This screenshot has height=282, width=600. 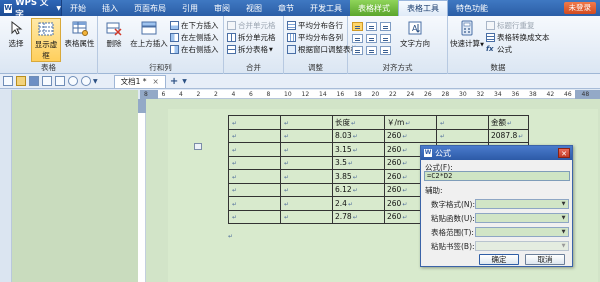 I want to click on tab-view: 视图, so click(x=254, y=8).